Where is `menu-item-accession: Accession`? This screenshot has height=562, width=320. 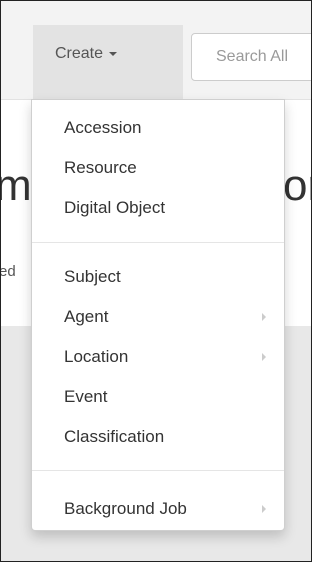 menu-item-accession: Accession is located at coordinates (158, 128).